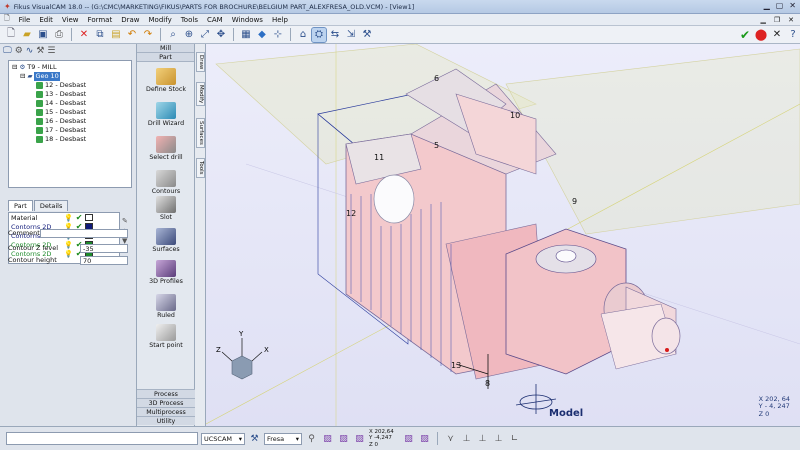 The height and width of the screenshot is (450, 800). What do you see at coordinates (160, 20) in the screenshot?
I see `menu-modify: Modify` at bounding box center [160, 20].